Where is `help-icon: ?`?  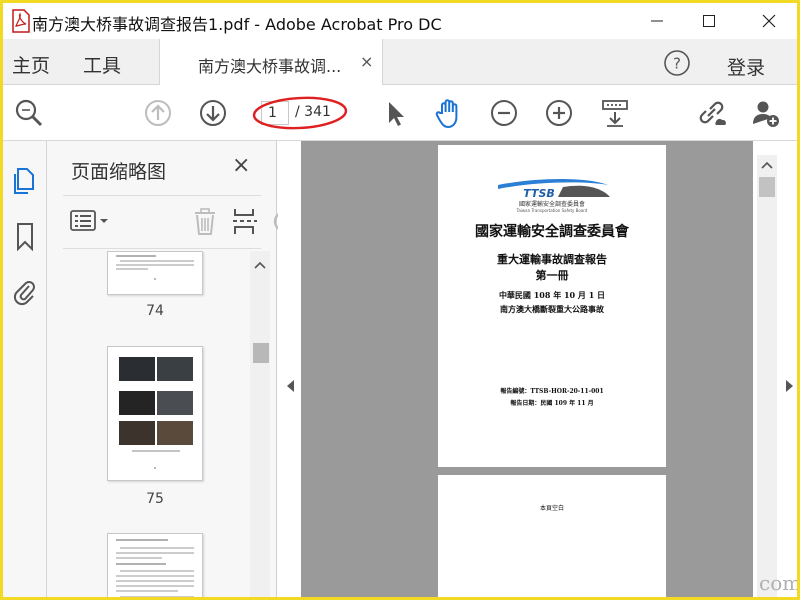 help-icon: ? is located at coordinates (677, 63).